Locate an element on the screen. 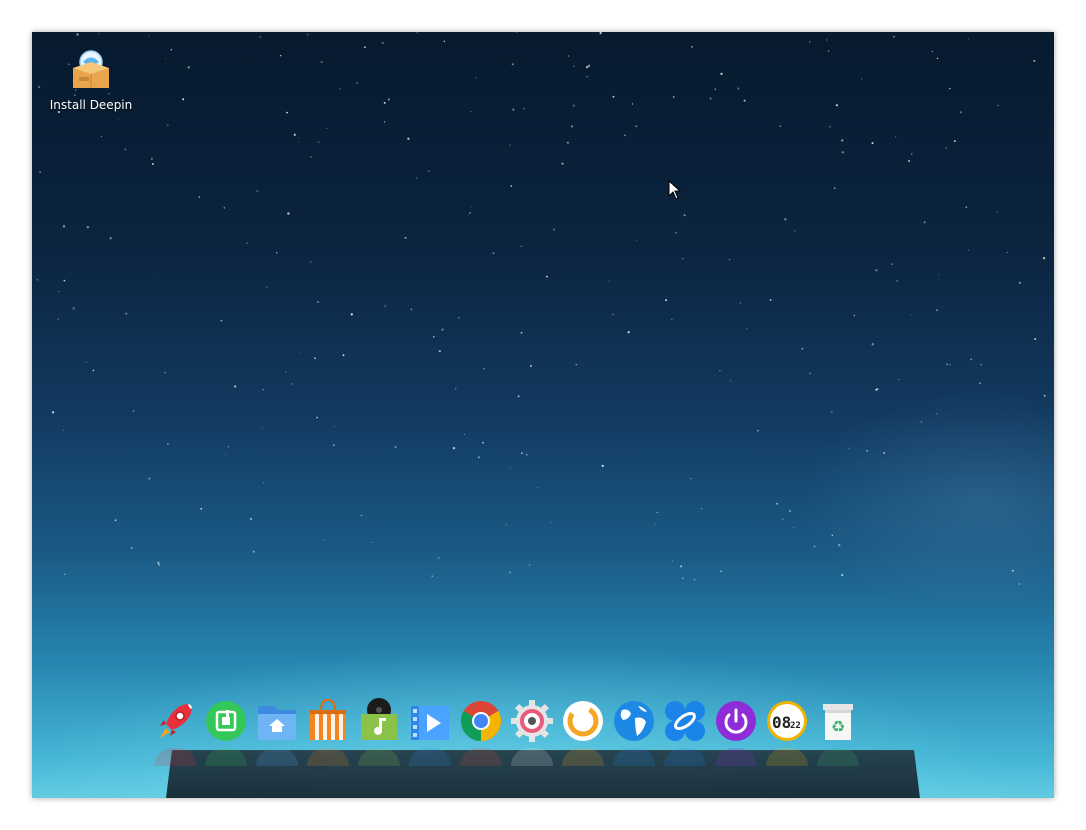 This screenshot has width=1086, height=830. web-browser-globe-icon is located at coordinates (634, 721).